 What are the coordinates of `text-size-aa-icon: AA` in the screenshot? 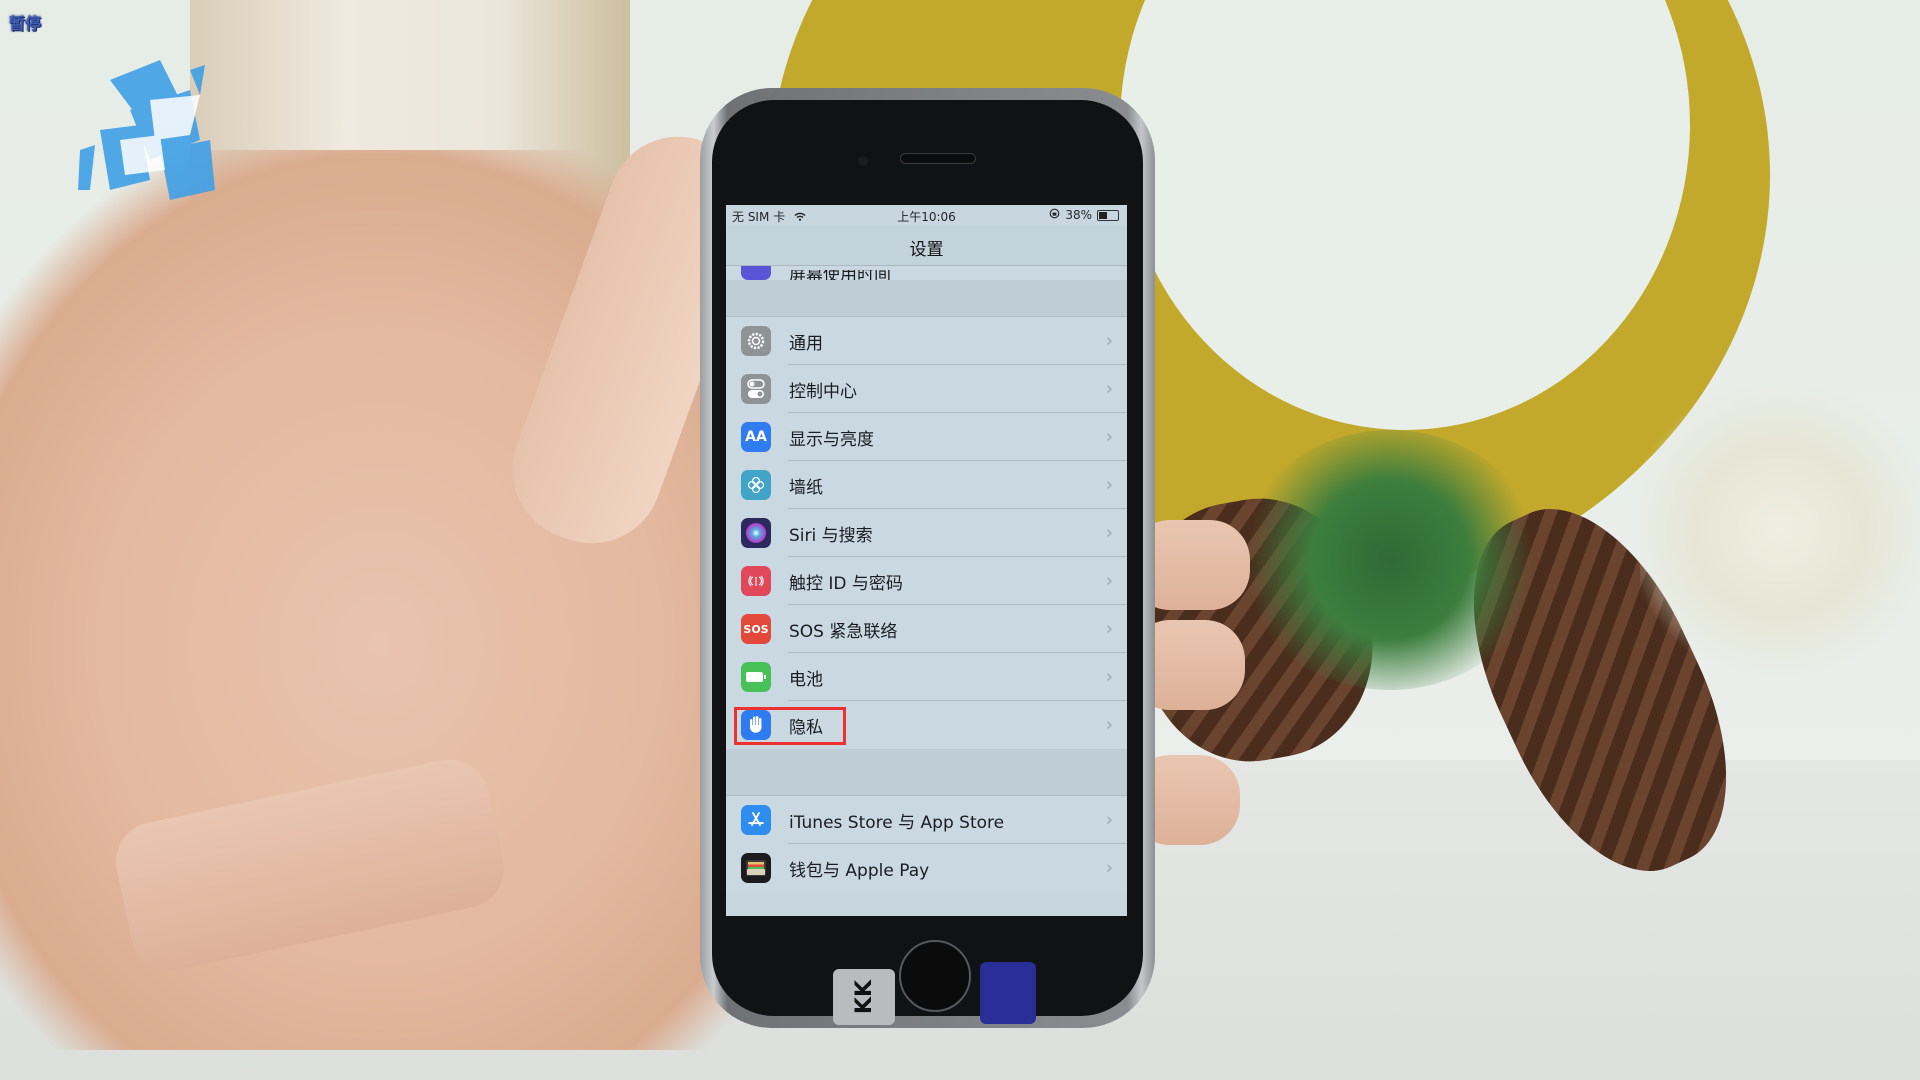 It's located at (756, 437).